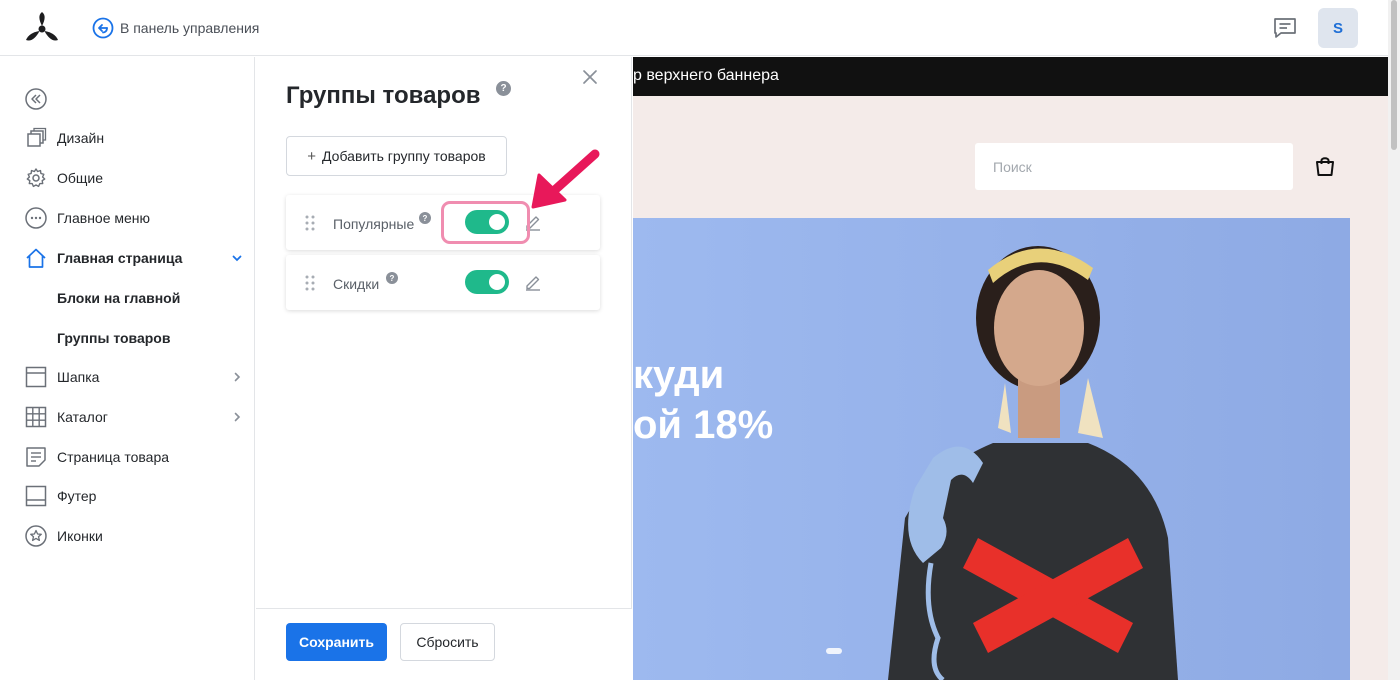 The image size is (1400, 680). I want to click on sidebar-item-label: Блоки на главной, so click(119, 298).